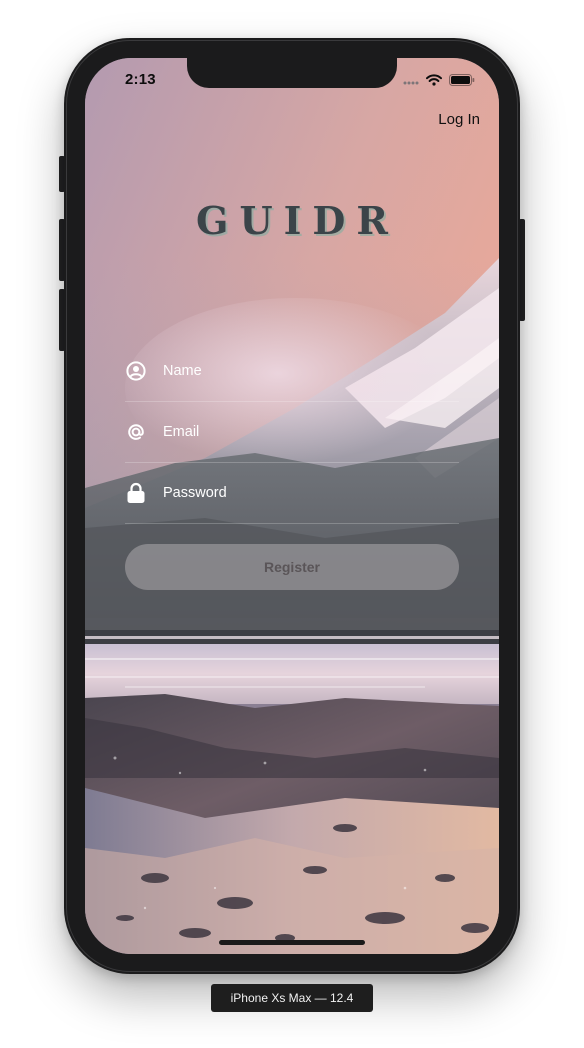  What do you see at coordinates (292, 73) in the screenshot?
I see `screen-notch` at bounding box center [292, 73].